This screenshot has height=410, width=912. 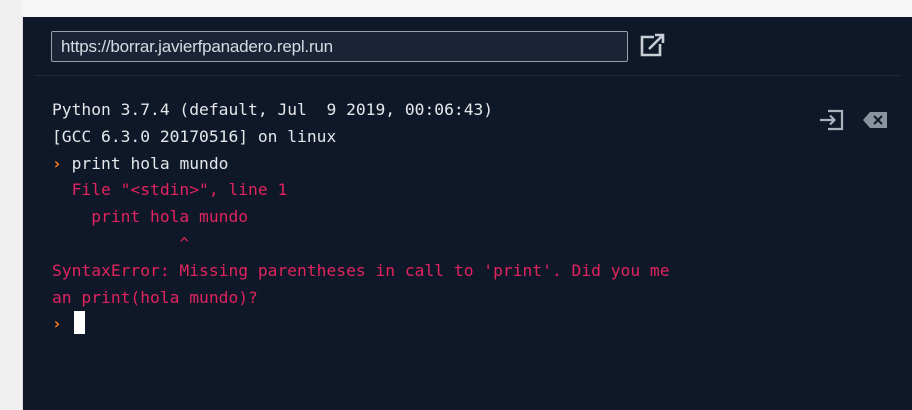 What do you see at coordinates (170, 190) in the screenshot?
I see `error-line: File "<stdin>", line 1` at bounding box center [170, 190].